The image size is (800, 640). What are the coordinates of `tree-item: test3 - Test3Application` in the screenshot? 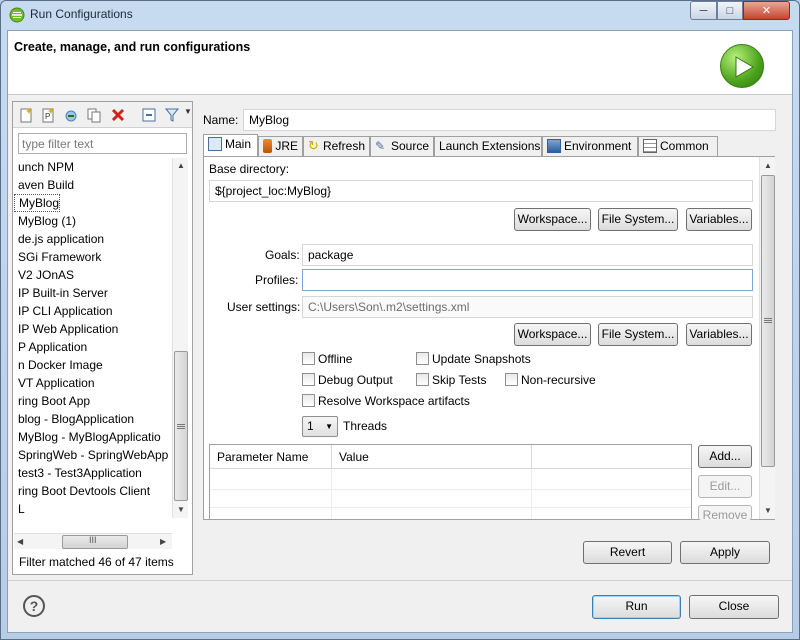 It's located at (78, 473).